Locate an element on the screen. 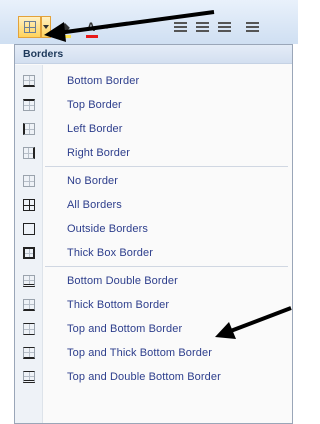 Image resolution: width=320 pixels, height=424 pixels. menu-item-label: Bottom Double Border is located at coordinates (122, 281).